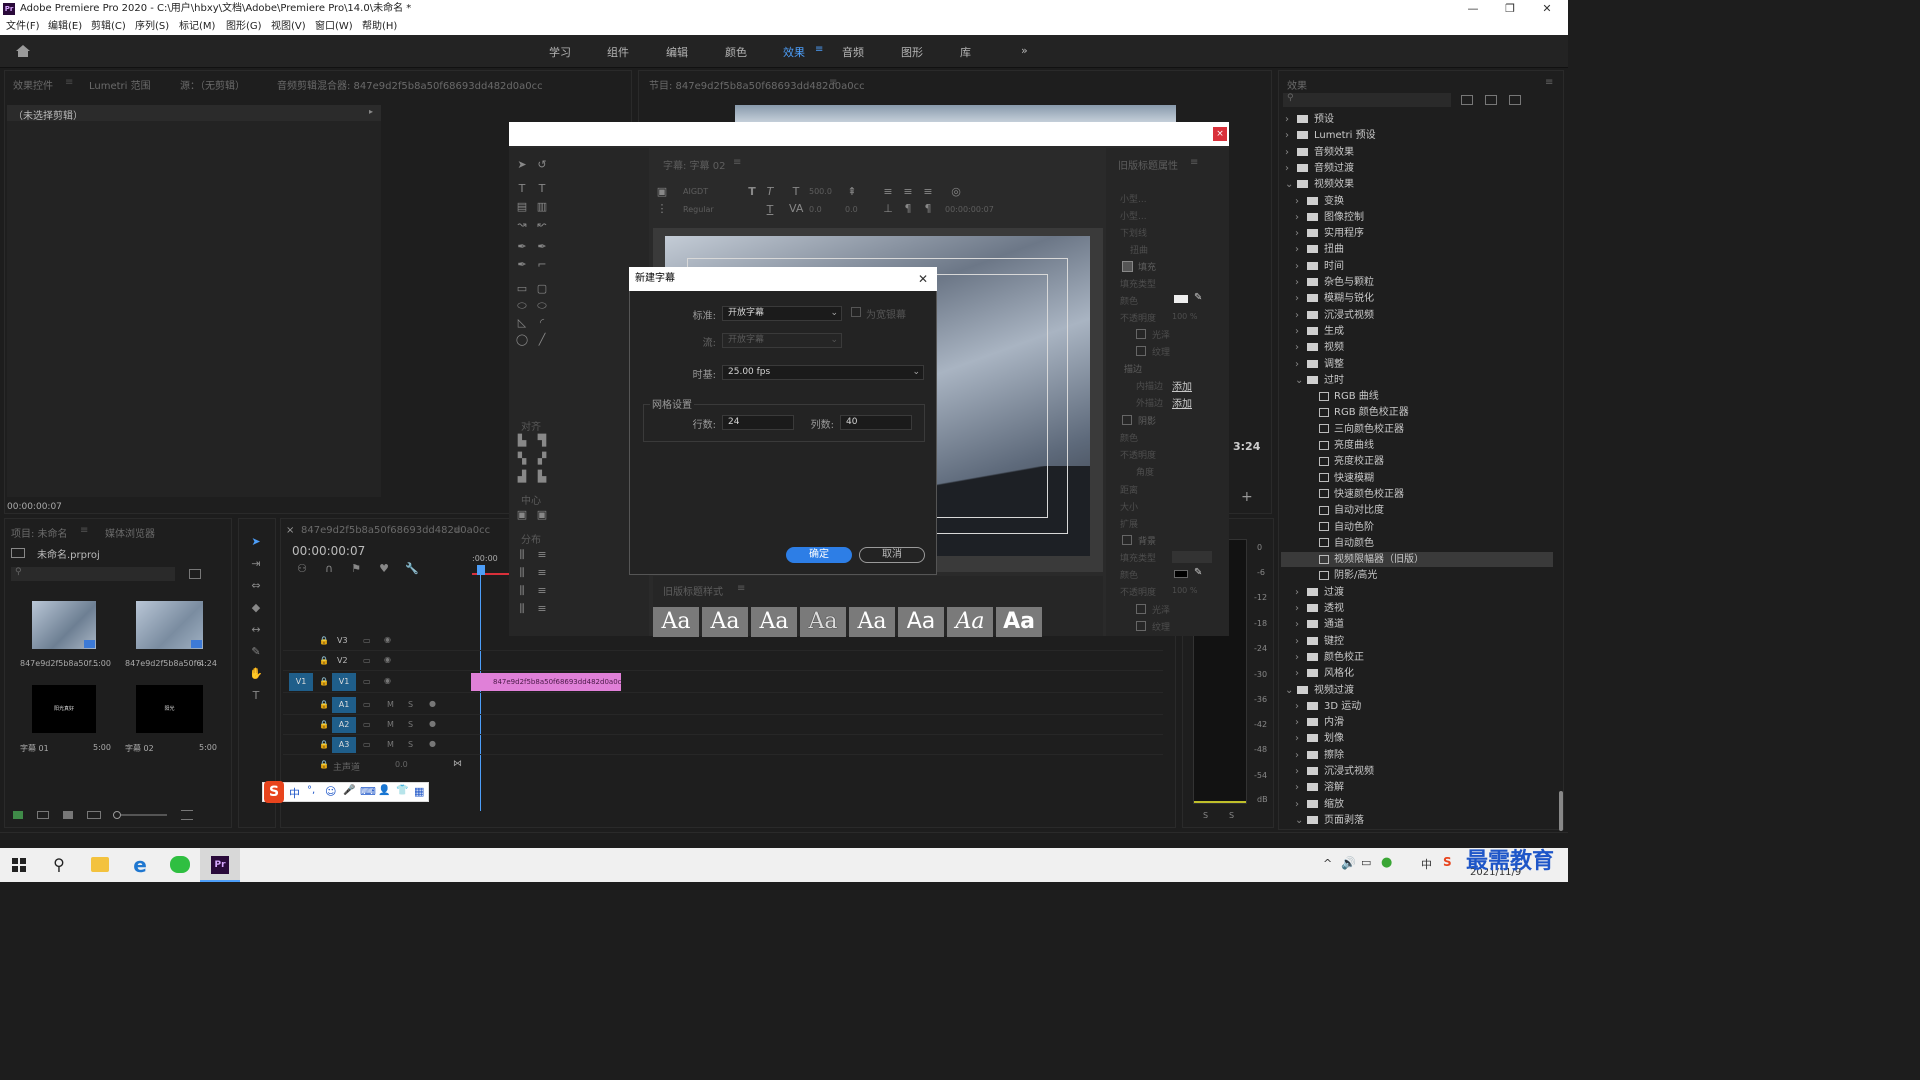 The image size is (1920, 1080). I want to click on file-explorer-icon, so click(100, 864).